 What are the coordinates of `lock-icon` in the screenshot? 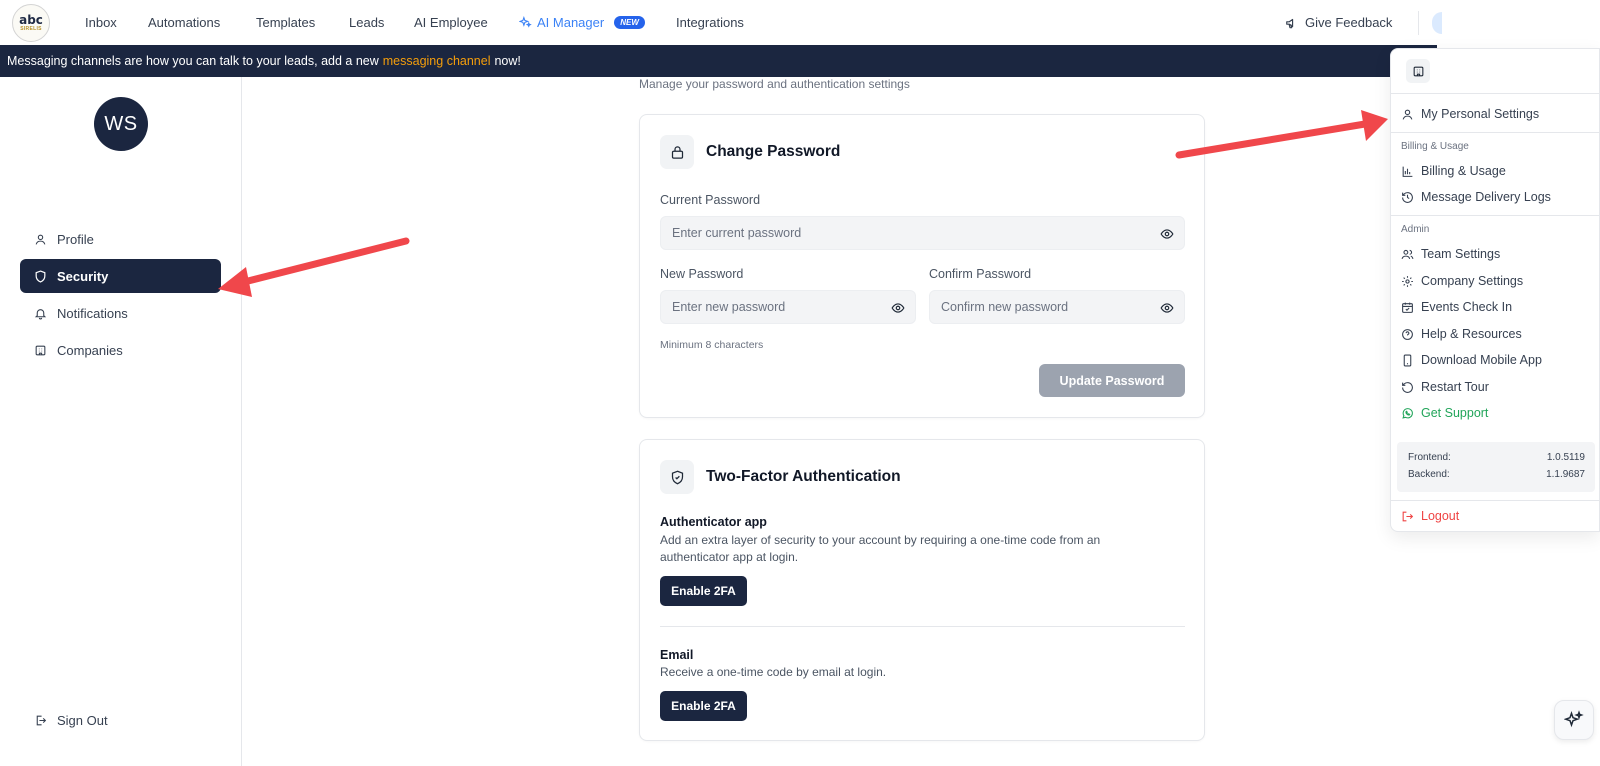 It's located at (677, 152).